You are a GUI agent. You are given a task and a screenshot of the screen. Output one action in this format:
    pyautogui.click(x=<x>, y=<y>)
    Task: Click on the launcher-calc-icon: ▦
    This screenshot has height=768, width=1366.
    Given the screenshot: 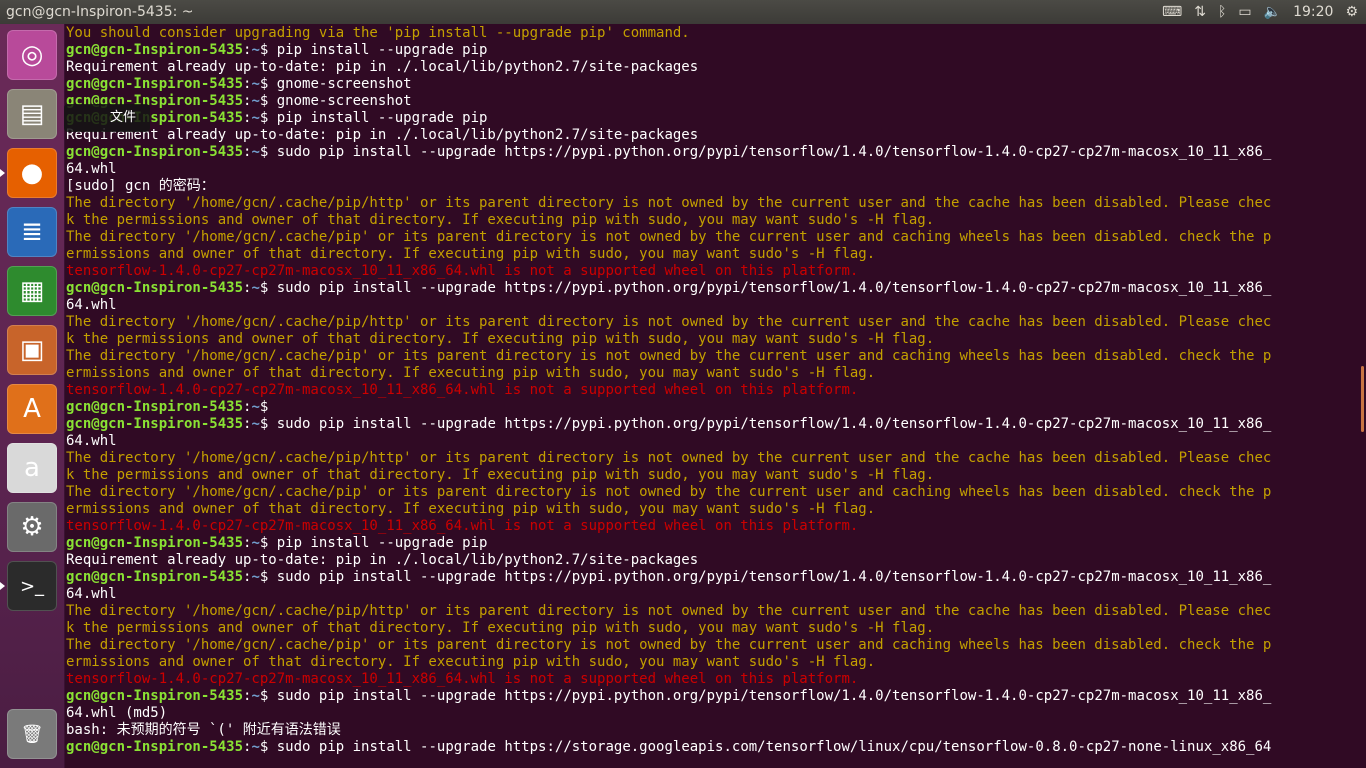 What is the action you would take?
    pyautogui.click(x=32, y=291)
    